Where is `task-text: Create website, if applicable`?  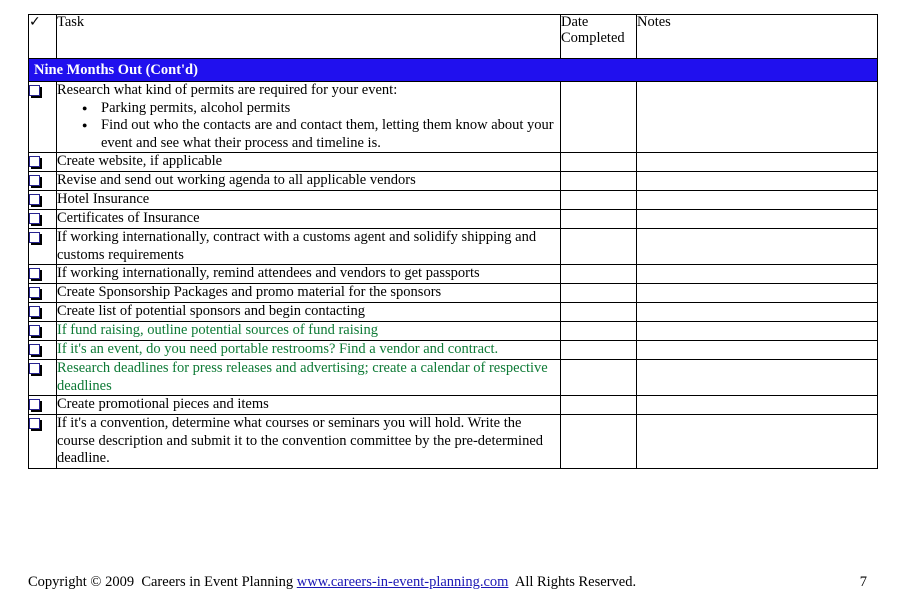
task-text: Create website, if applicable is located at coordinates (140, 161).